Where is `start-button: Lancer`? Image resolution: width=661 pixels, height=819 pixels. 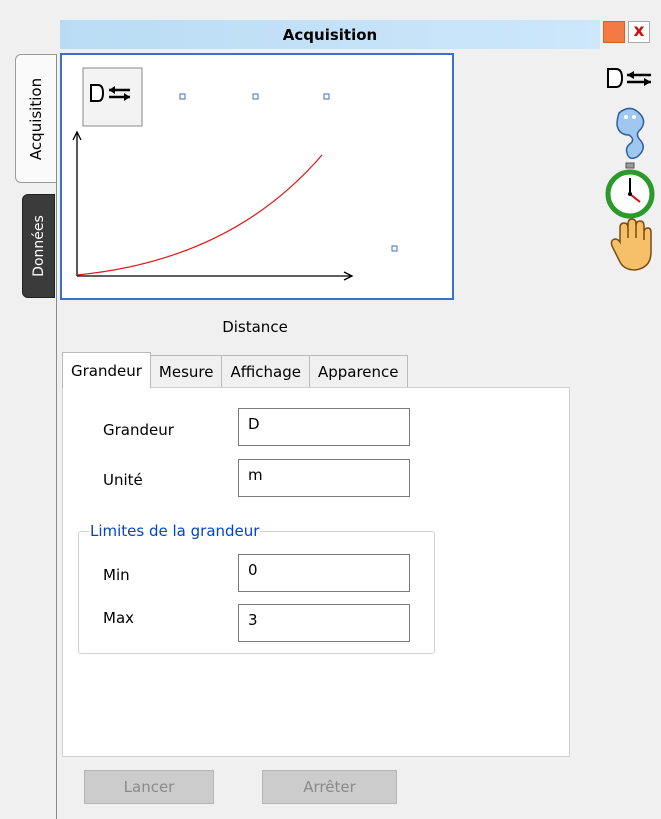
start-button: Lancer is located at coordinates (149, 787).